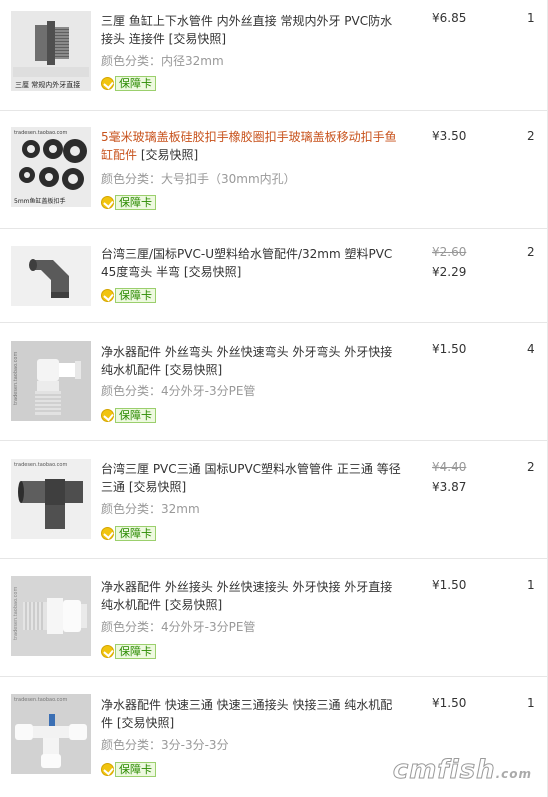  Describe the element at coordinates (51, 167) in the screenshot. I see `product-thumbnail: tradesen.taobao.com 5mm鱼缸盖板扣手` at that location.